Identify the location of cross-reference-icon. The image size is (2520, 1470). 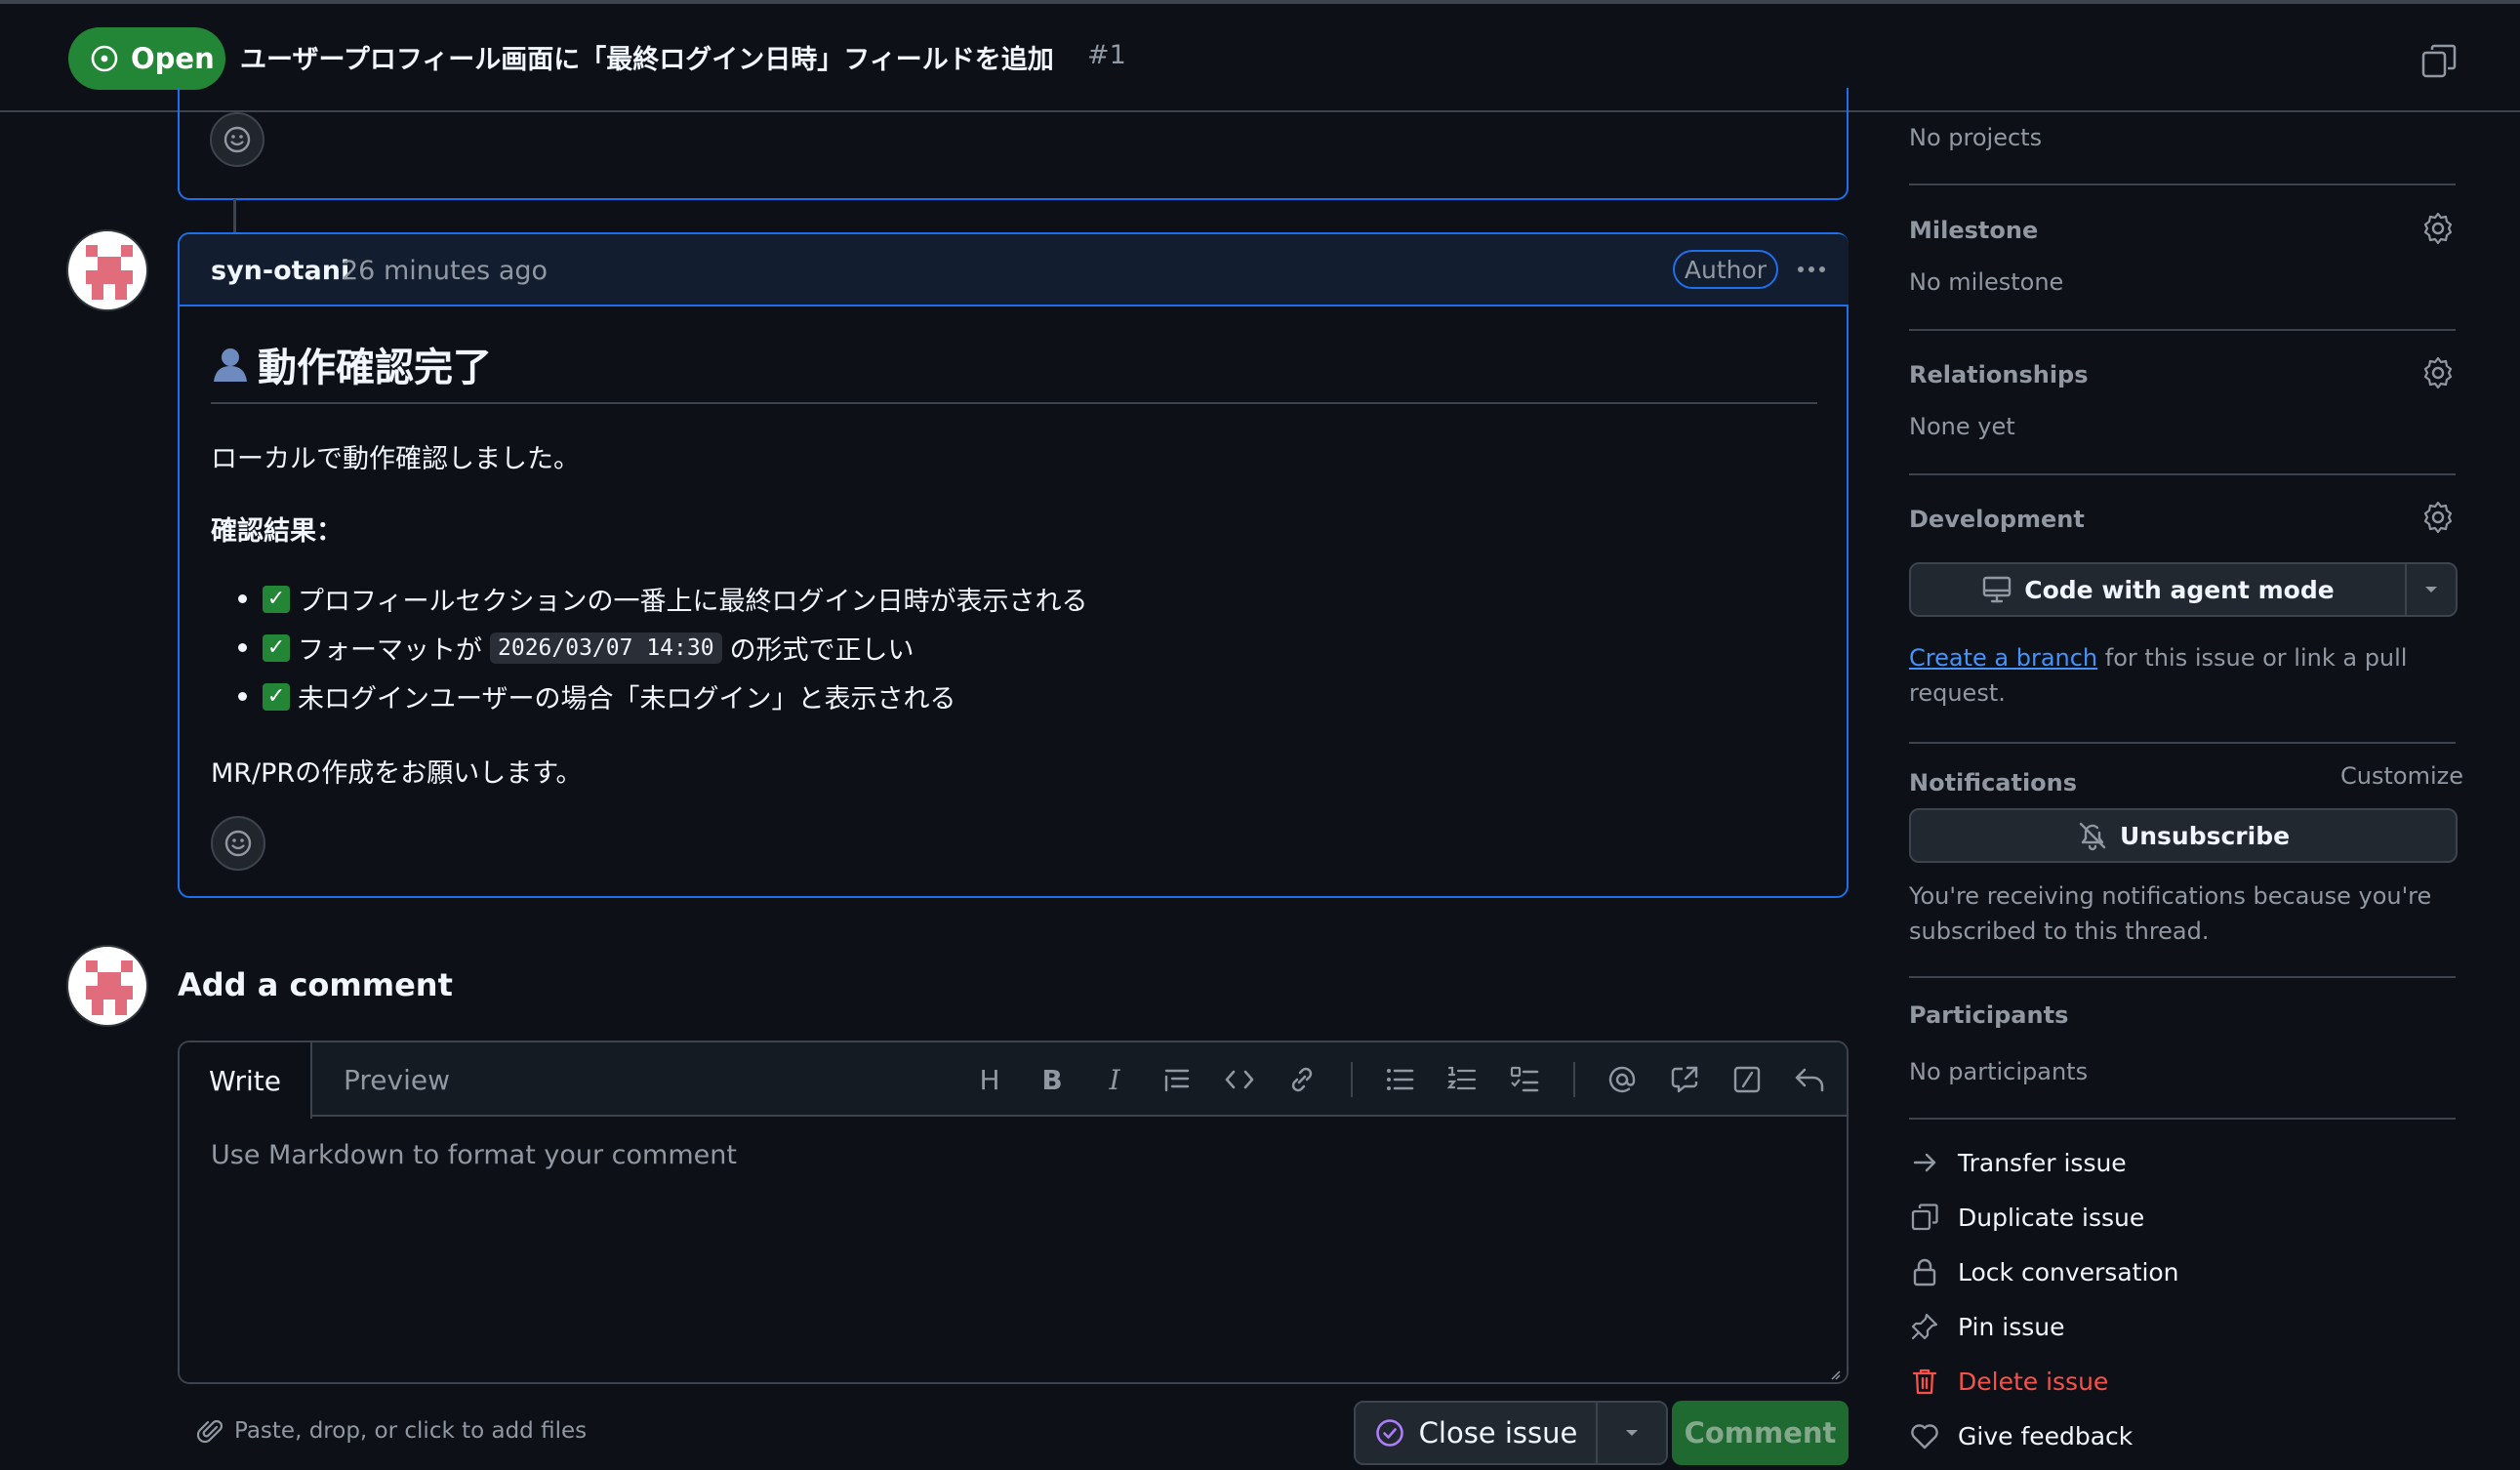
(1684, 1080).